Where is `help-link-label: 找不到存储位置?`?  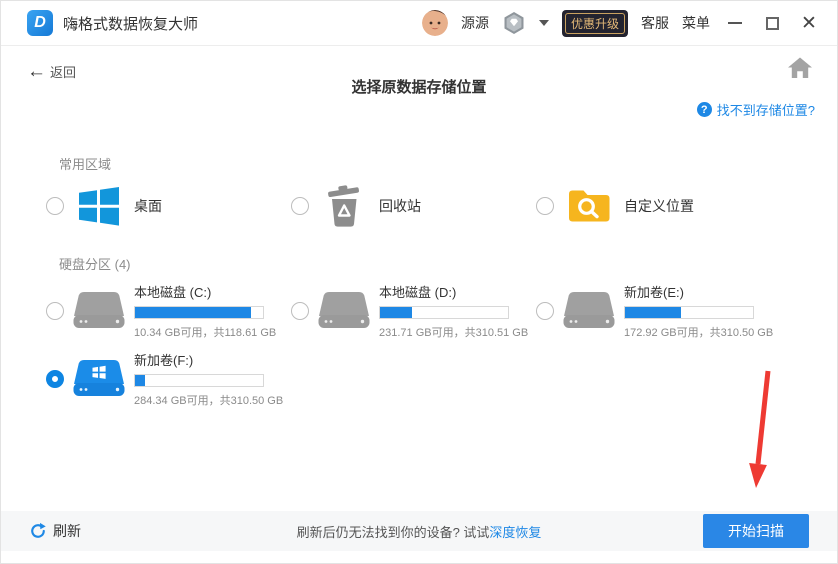
help-link-label: 找不到存储位置? is located at coordinates (765, 110).